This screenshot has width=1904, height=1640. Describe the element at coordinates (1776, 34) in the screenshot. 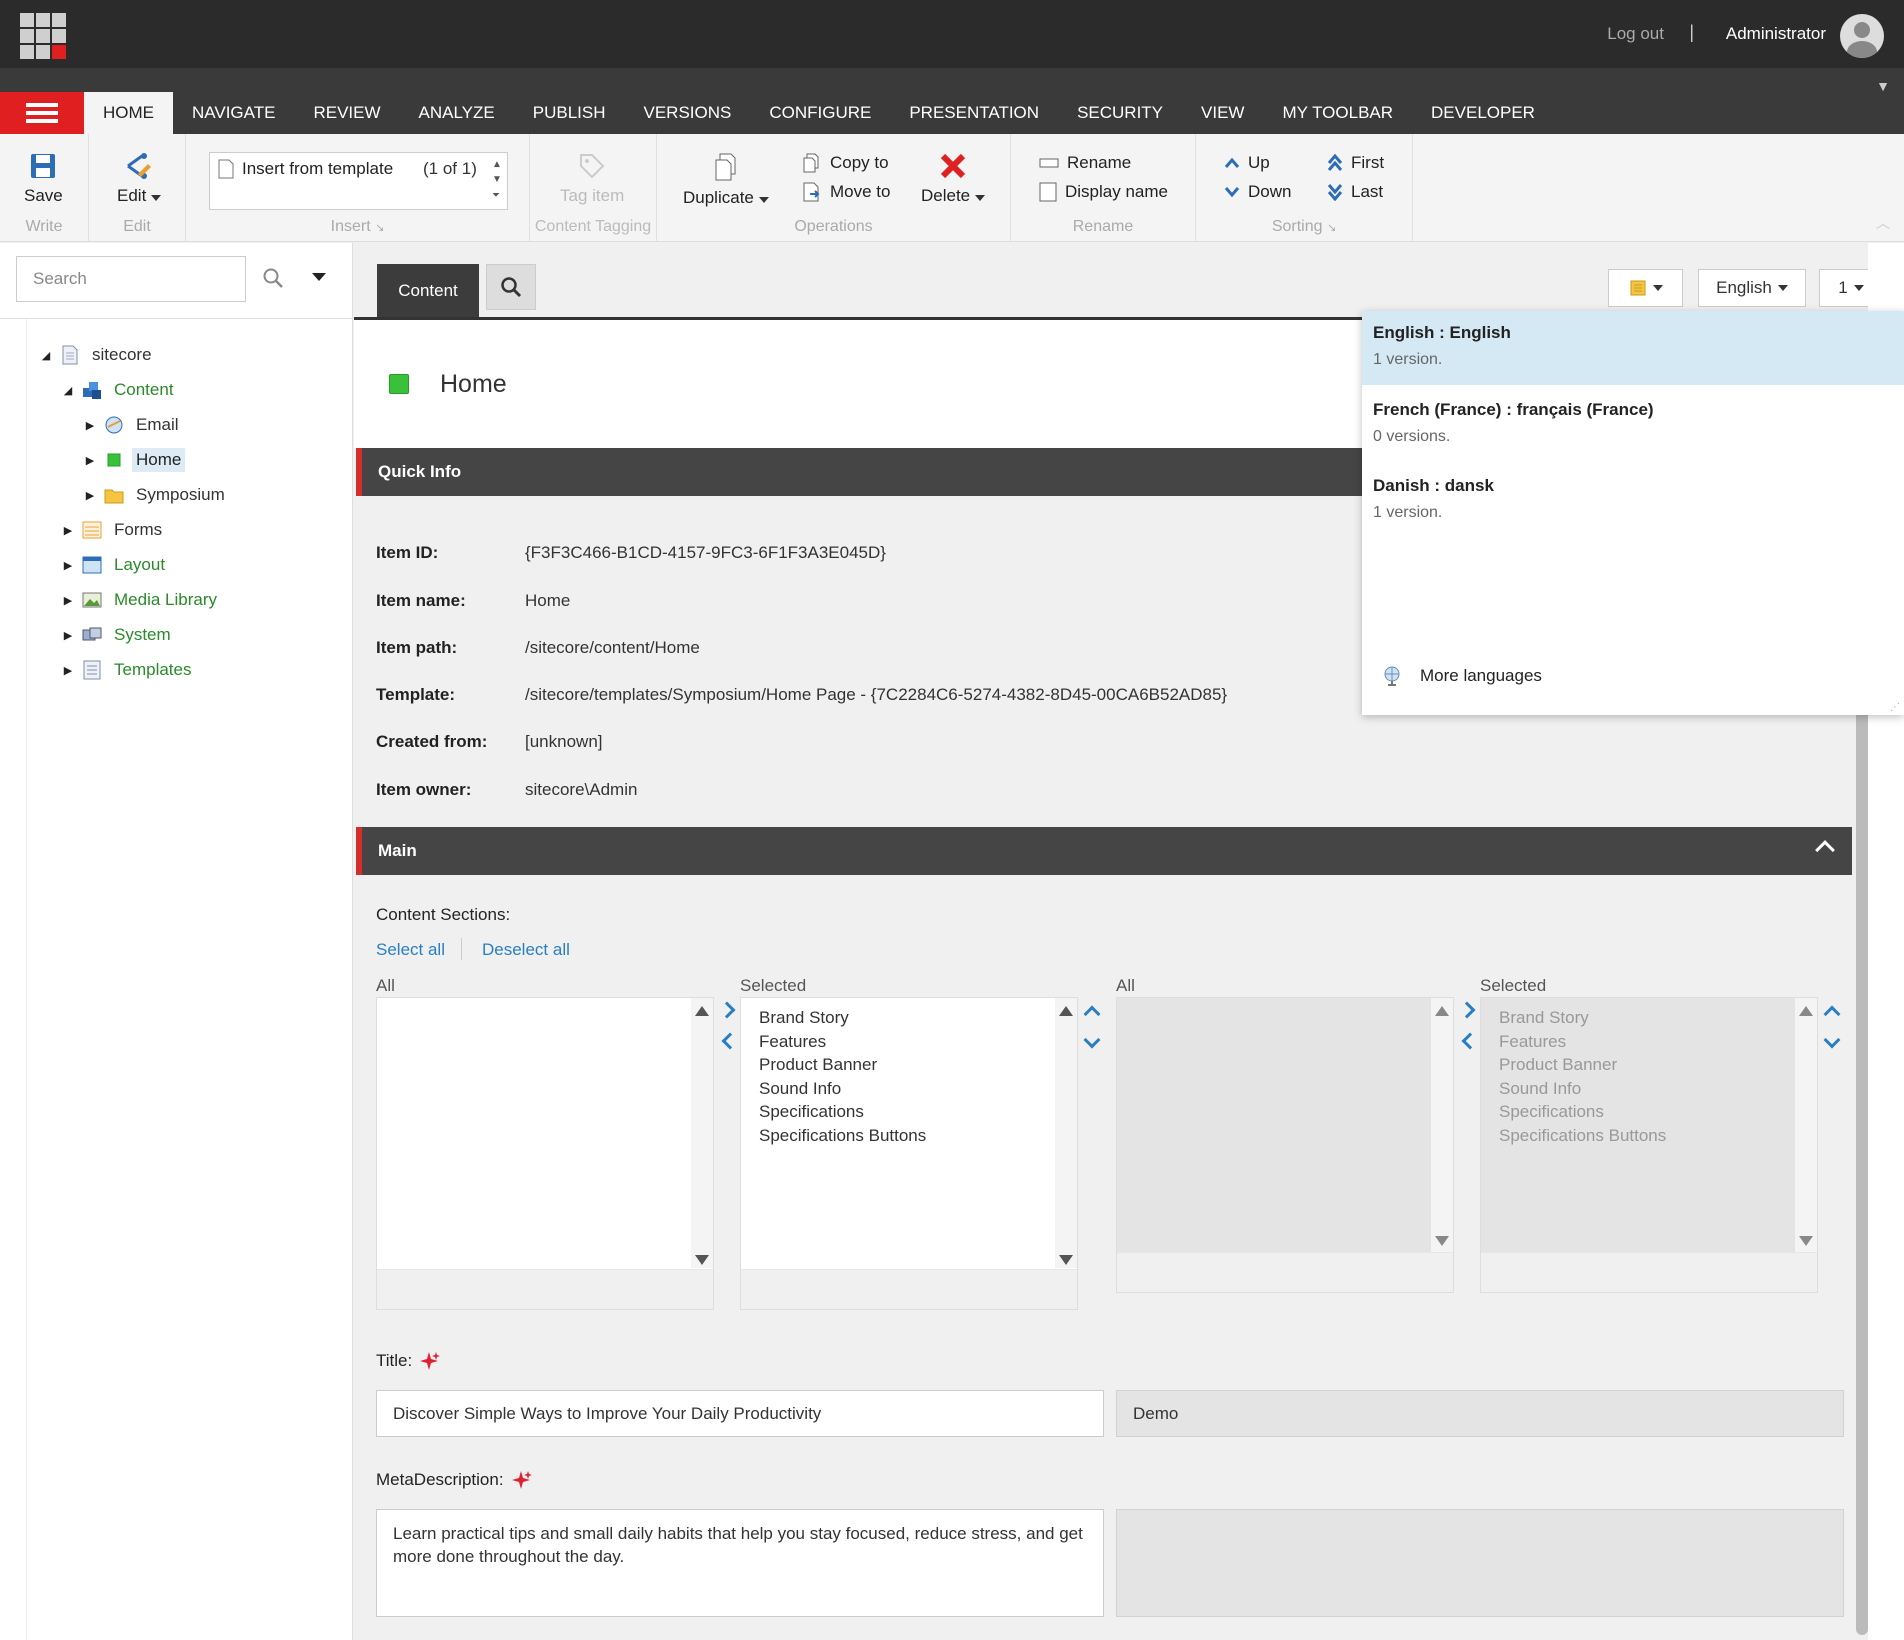

I see `user-name: Administrator` at that location.